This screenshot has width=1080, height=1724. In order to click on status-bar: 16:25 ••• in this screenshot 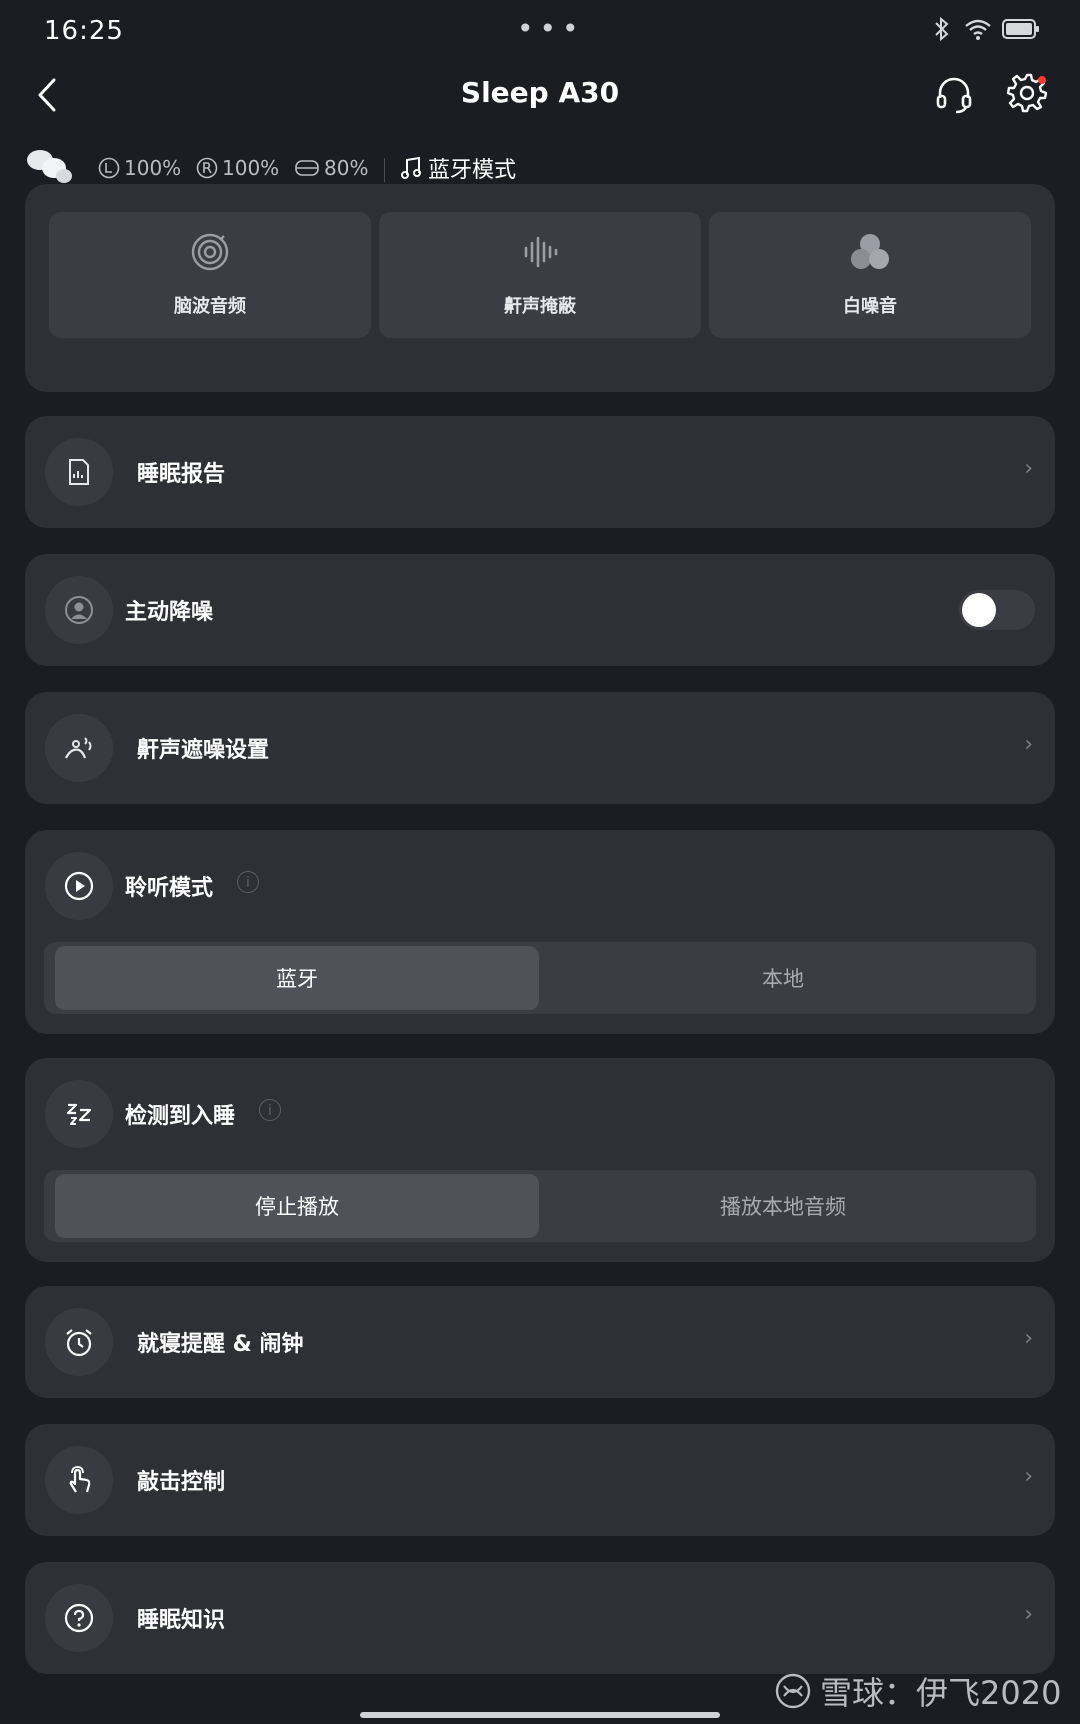, I will do `click(540, 30)`.